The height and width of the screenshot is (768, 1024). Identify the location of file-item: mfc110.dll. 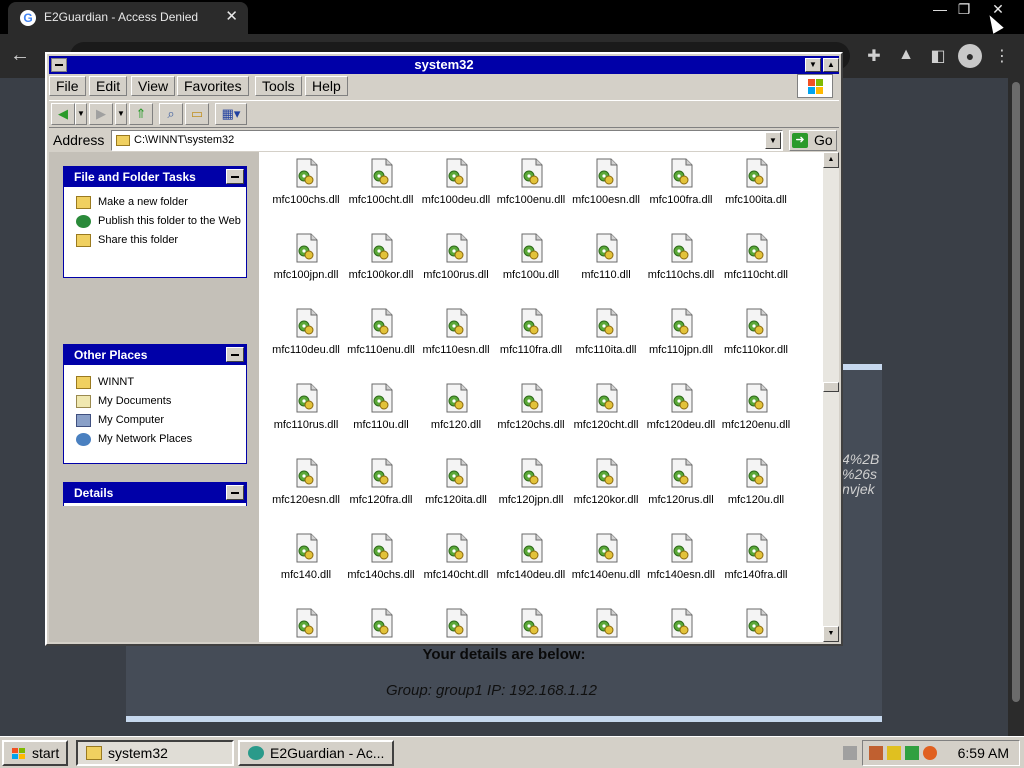
(606, 267).